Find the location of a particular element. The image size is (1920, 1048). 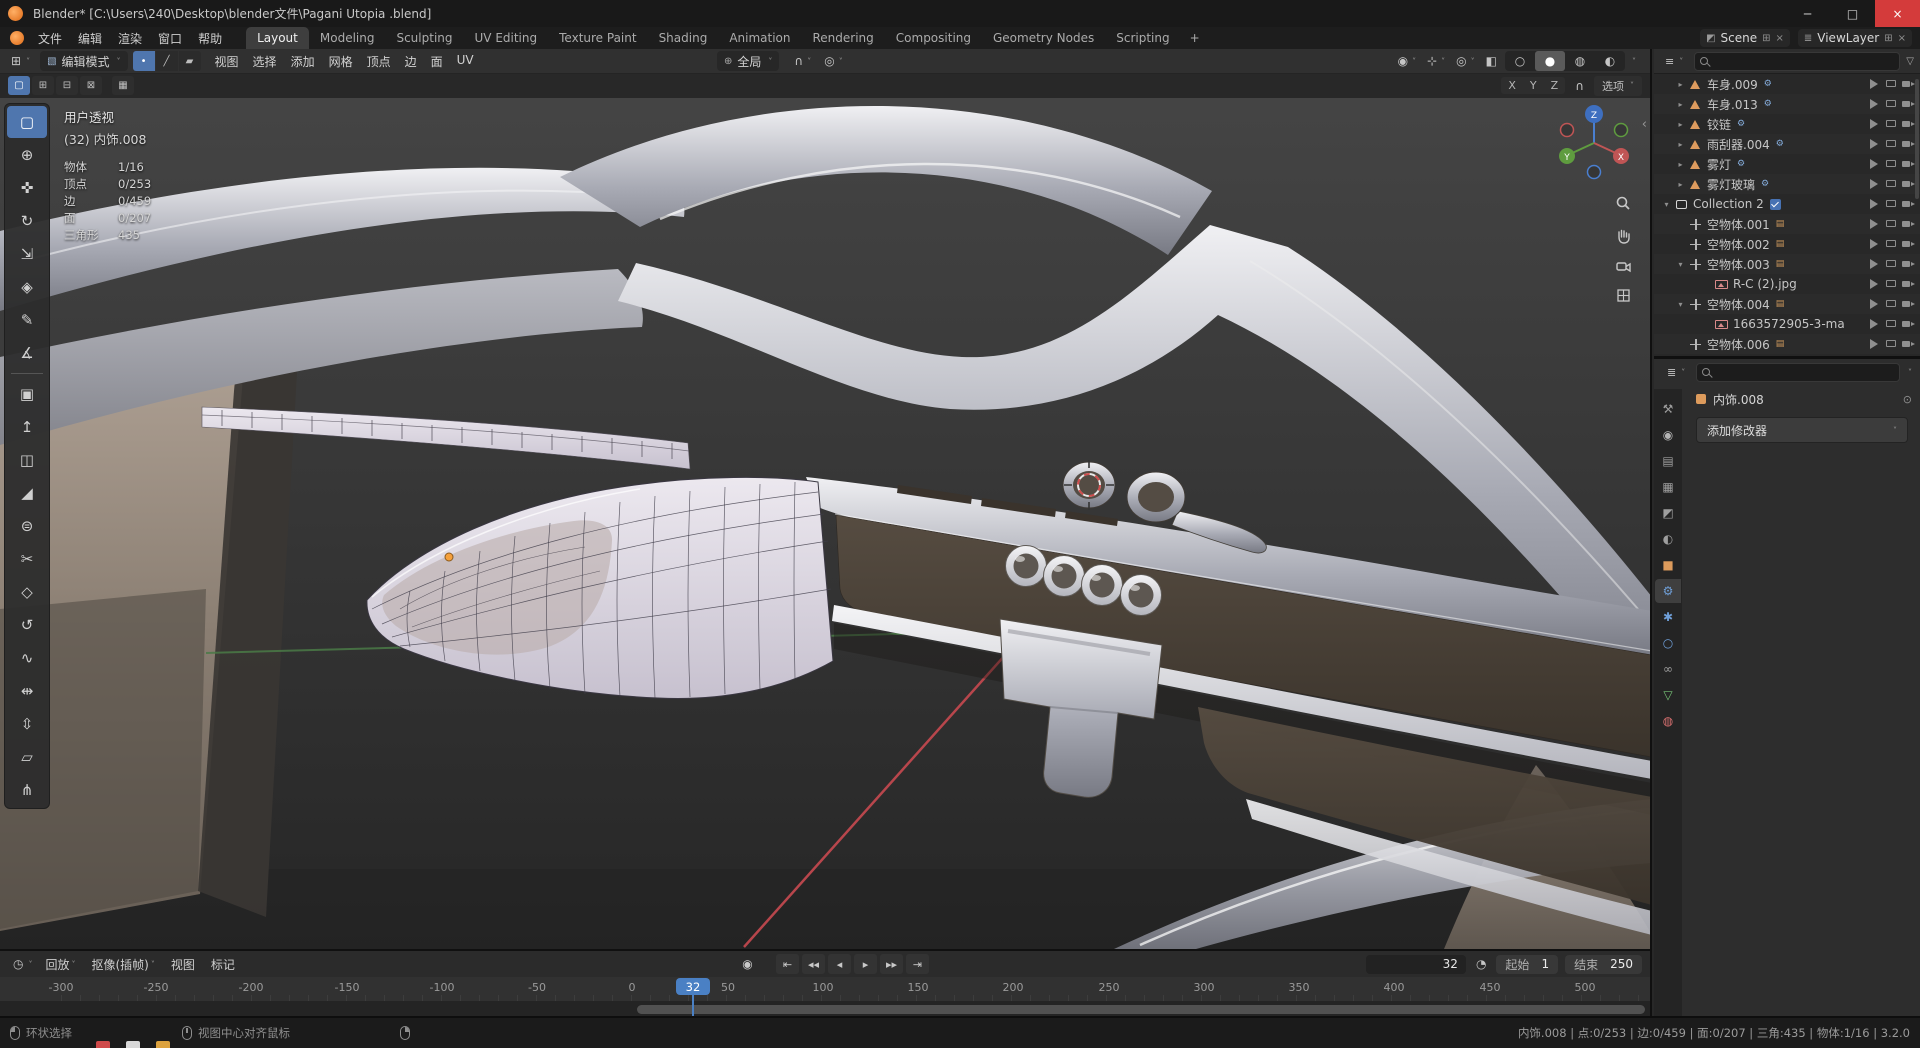

viewlayer-selector: ≣ ViewLayer ⊞ × is located at coordinates (1854, 38).